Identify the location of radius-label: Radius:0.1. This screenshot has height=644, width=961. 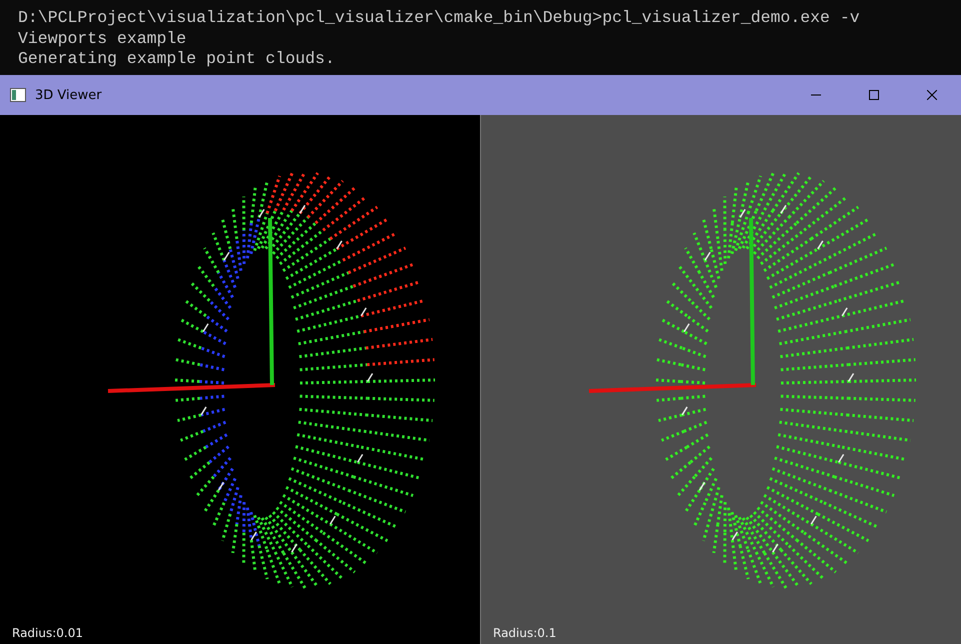
(524, 633).